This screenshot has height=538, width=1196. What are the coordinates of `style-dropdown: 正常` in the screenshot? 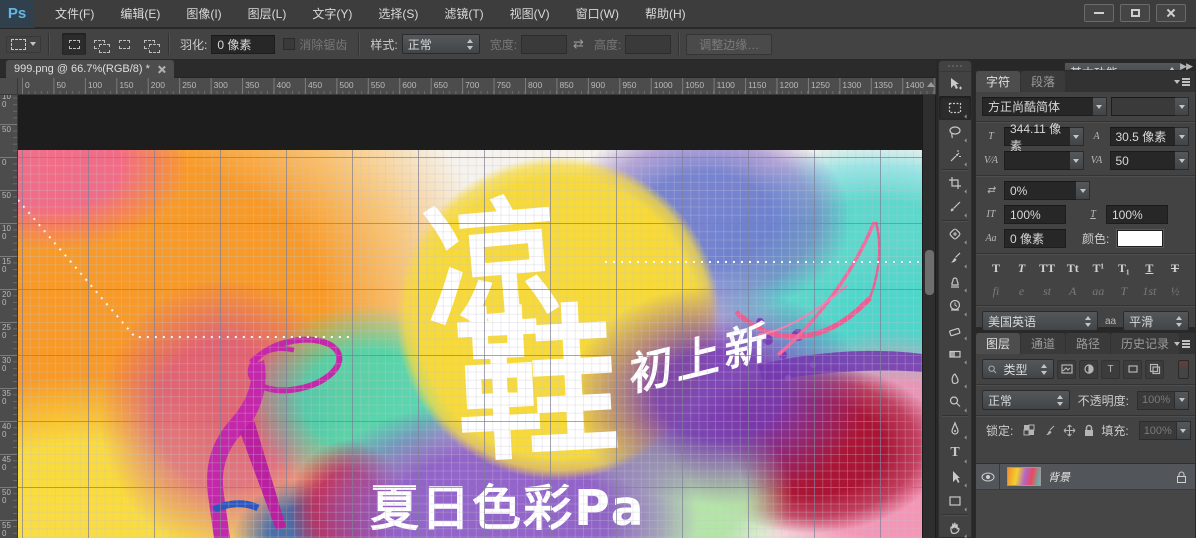 It's located at (440, 44).